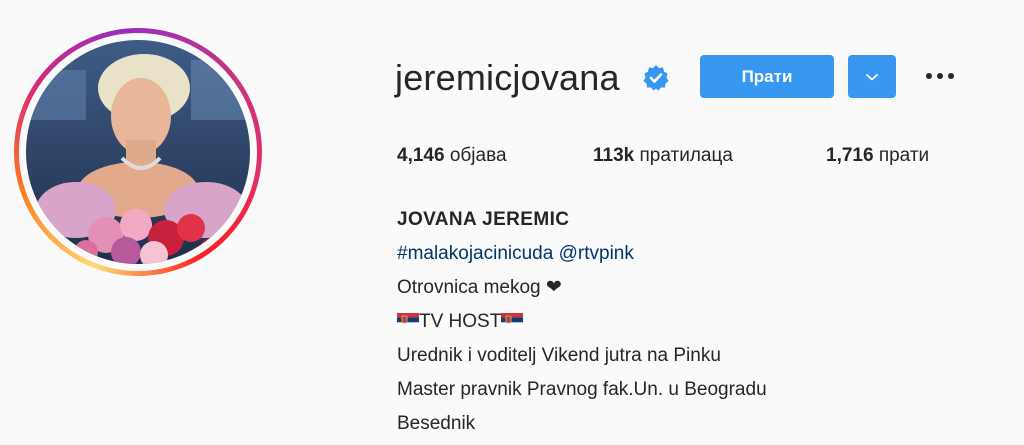  What do you see at coordinates (478, 155) in the screenshot?
I see `posts-label: објава` at bounding box center [478, 155].